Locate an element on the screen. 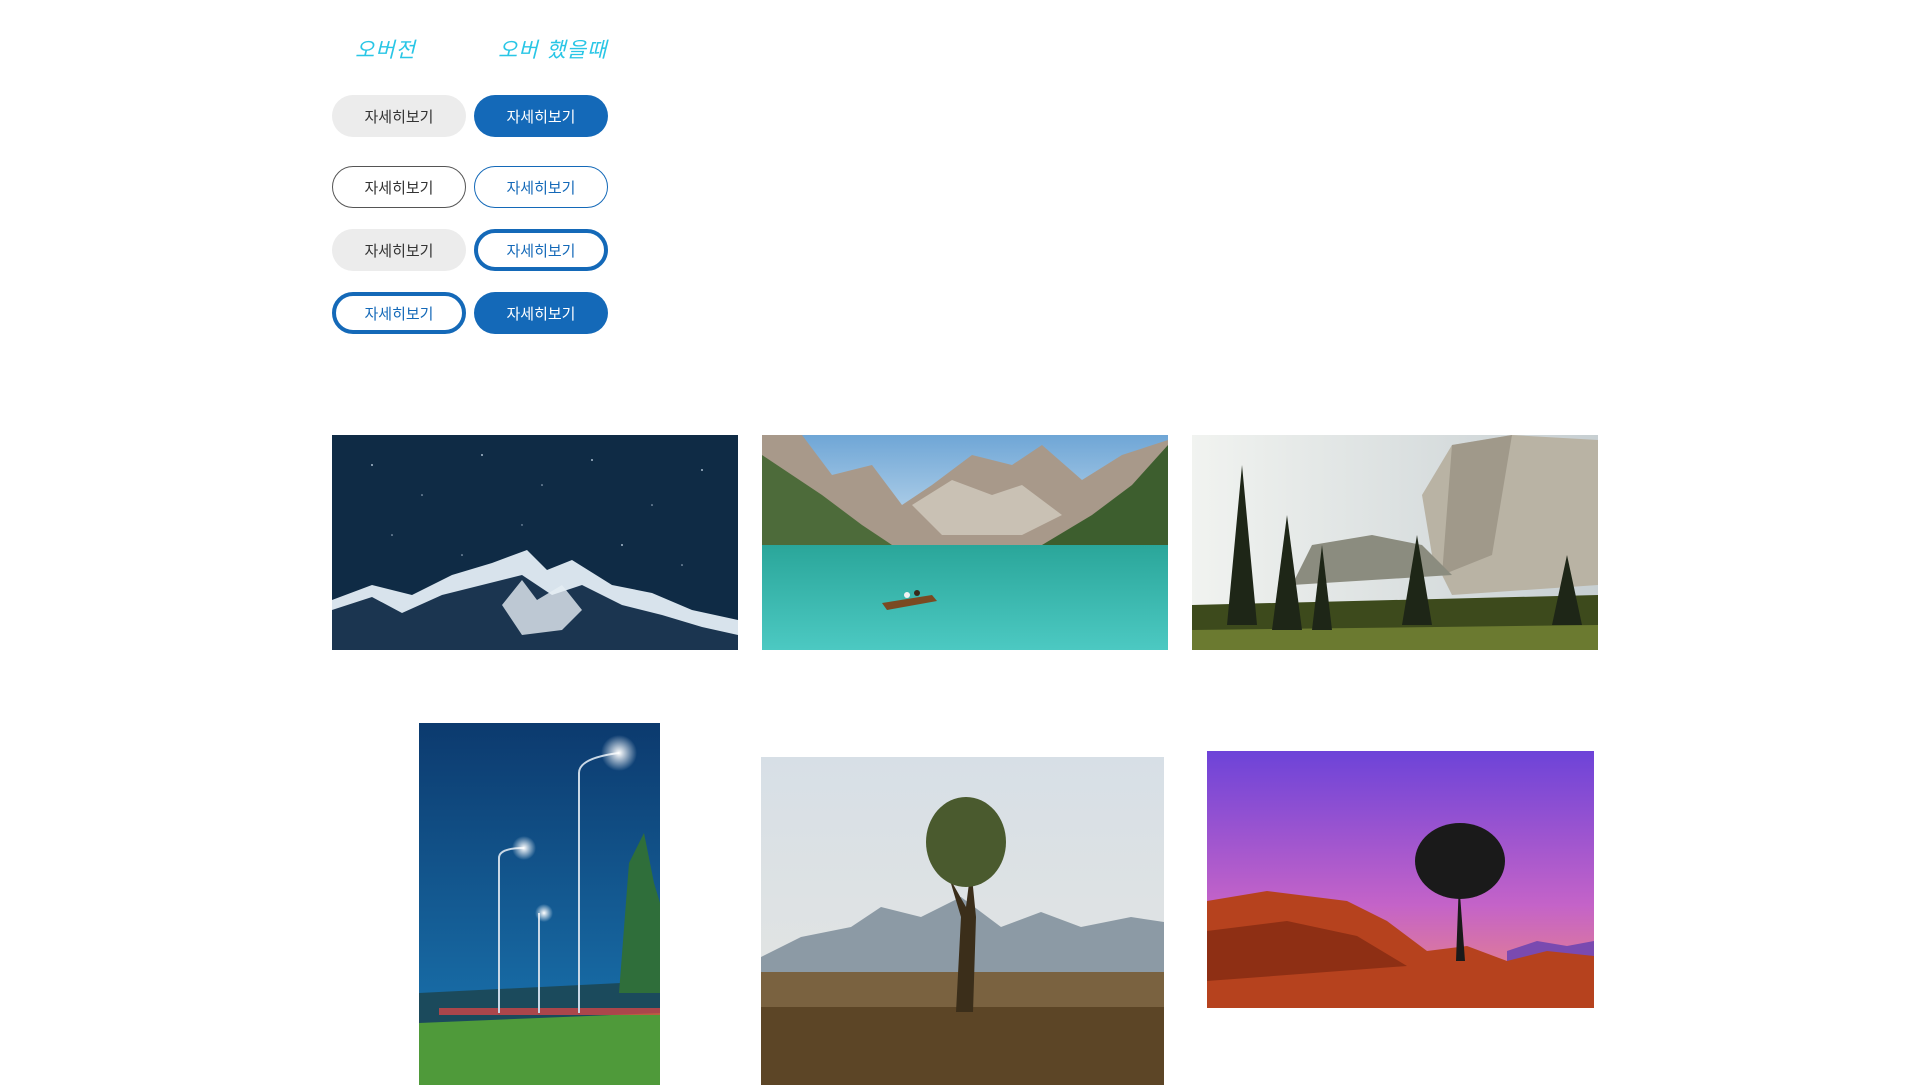 This screenshot has height=1085, width=1920. detail-button-outline: 자세히보기 is located at coordinates (399, 187).